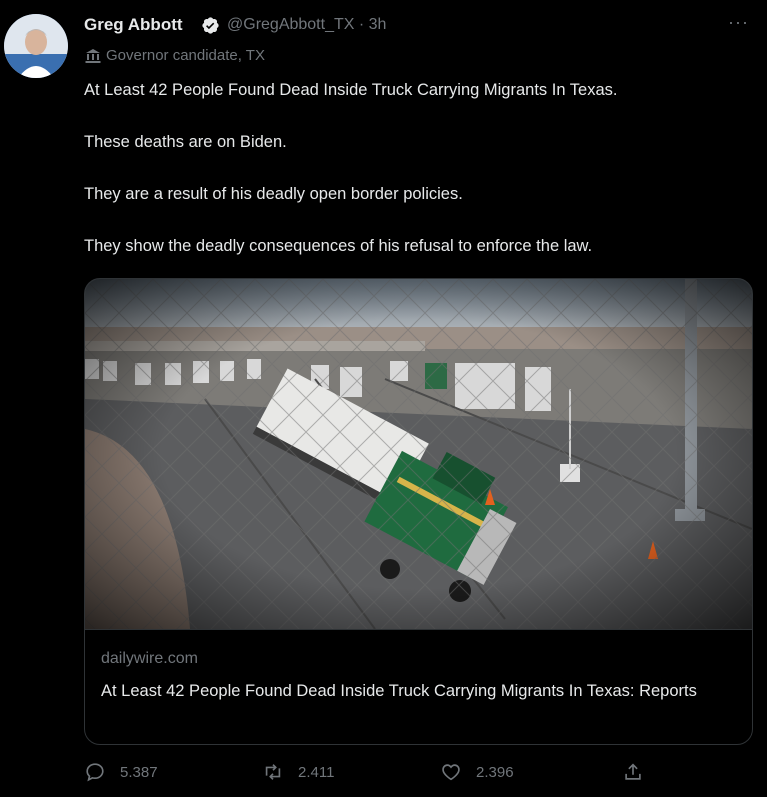  I want to click on action-bar: 5.387 2.411 2.396, so click(374, 773).